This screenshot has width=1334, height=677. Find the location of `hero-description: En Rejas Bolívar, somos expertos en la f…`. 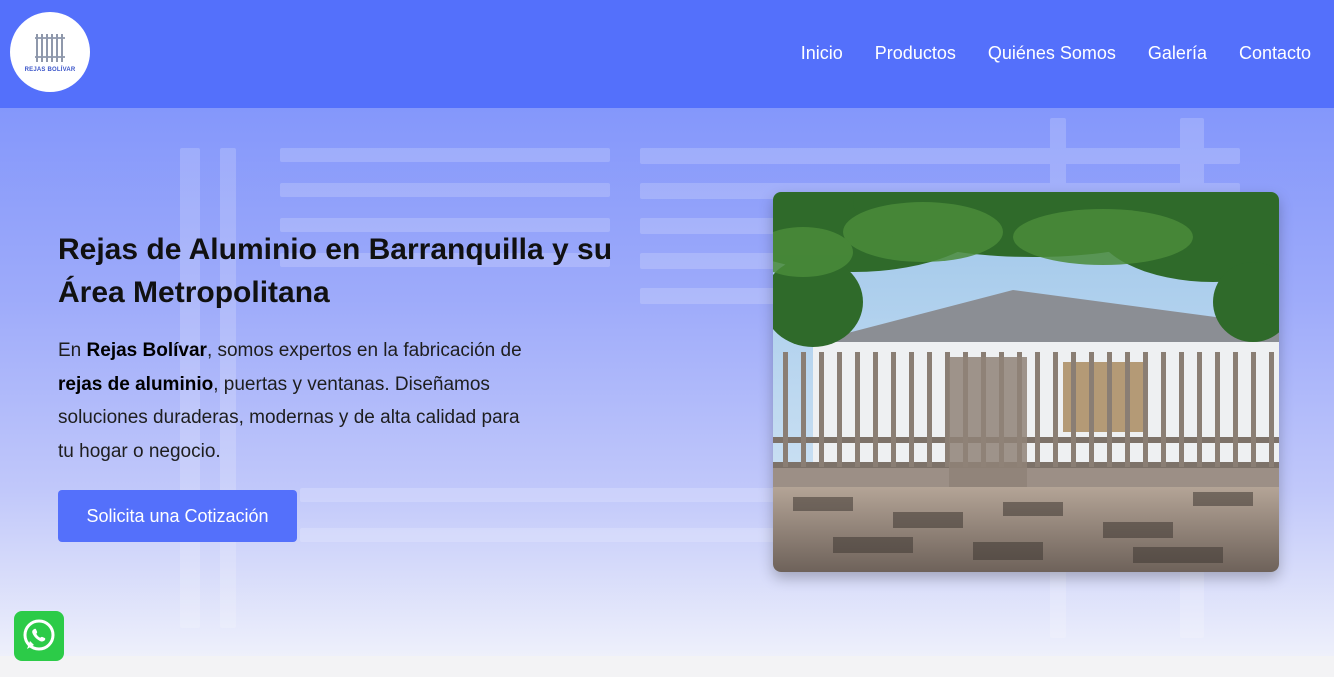

hero-description: En Rejas Bolívar, somos expertos en la f… is located at coordinates (298, 401).